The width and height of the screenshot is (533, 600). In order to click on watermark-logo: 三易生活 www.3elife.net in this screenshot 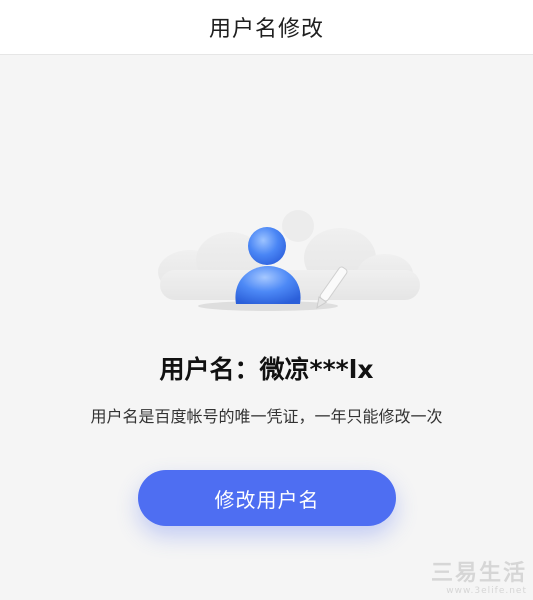, I will do `click(478, 579)`.